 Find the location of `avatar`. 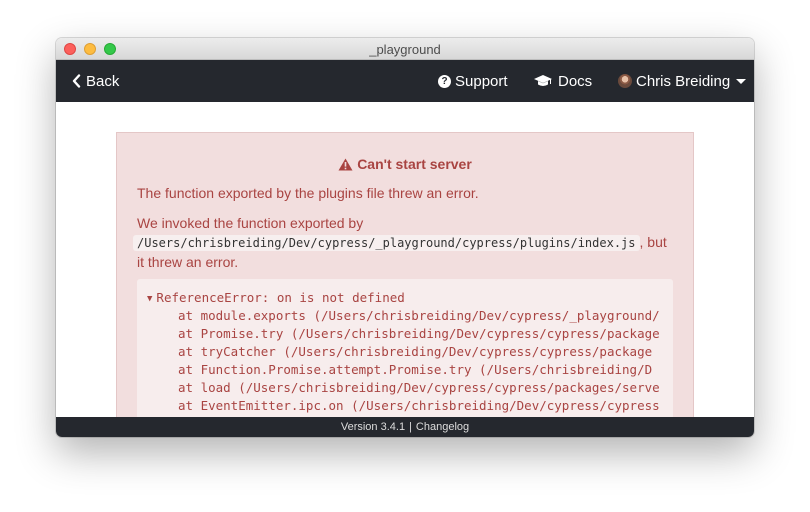

avatar is located at coordinates (625, 81).